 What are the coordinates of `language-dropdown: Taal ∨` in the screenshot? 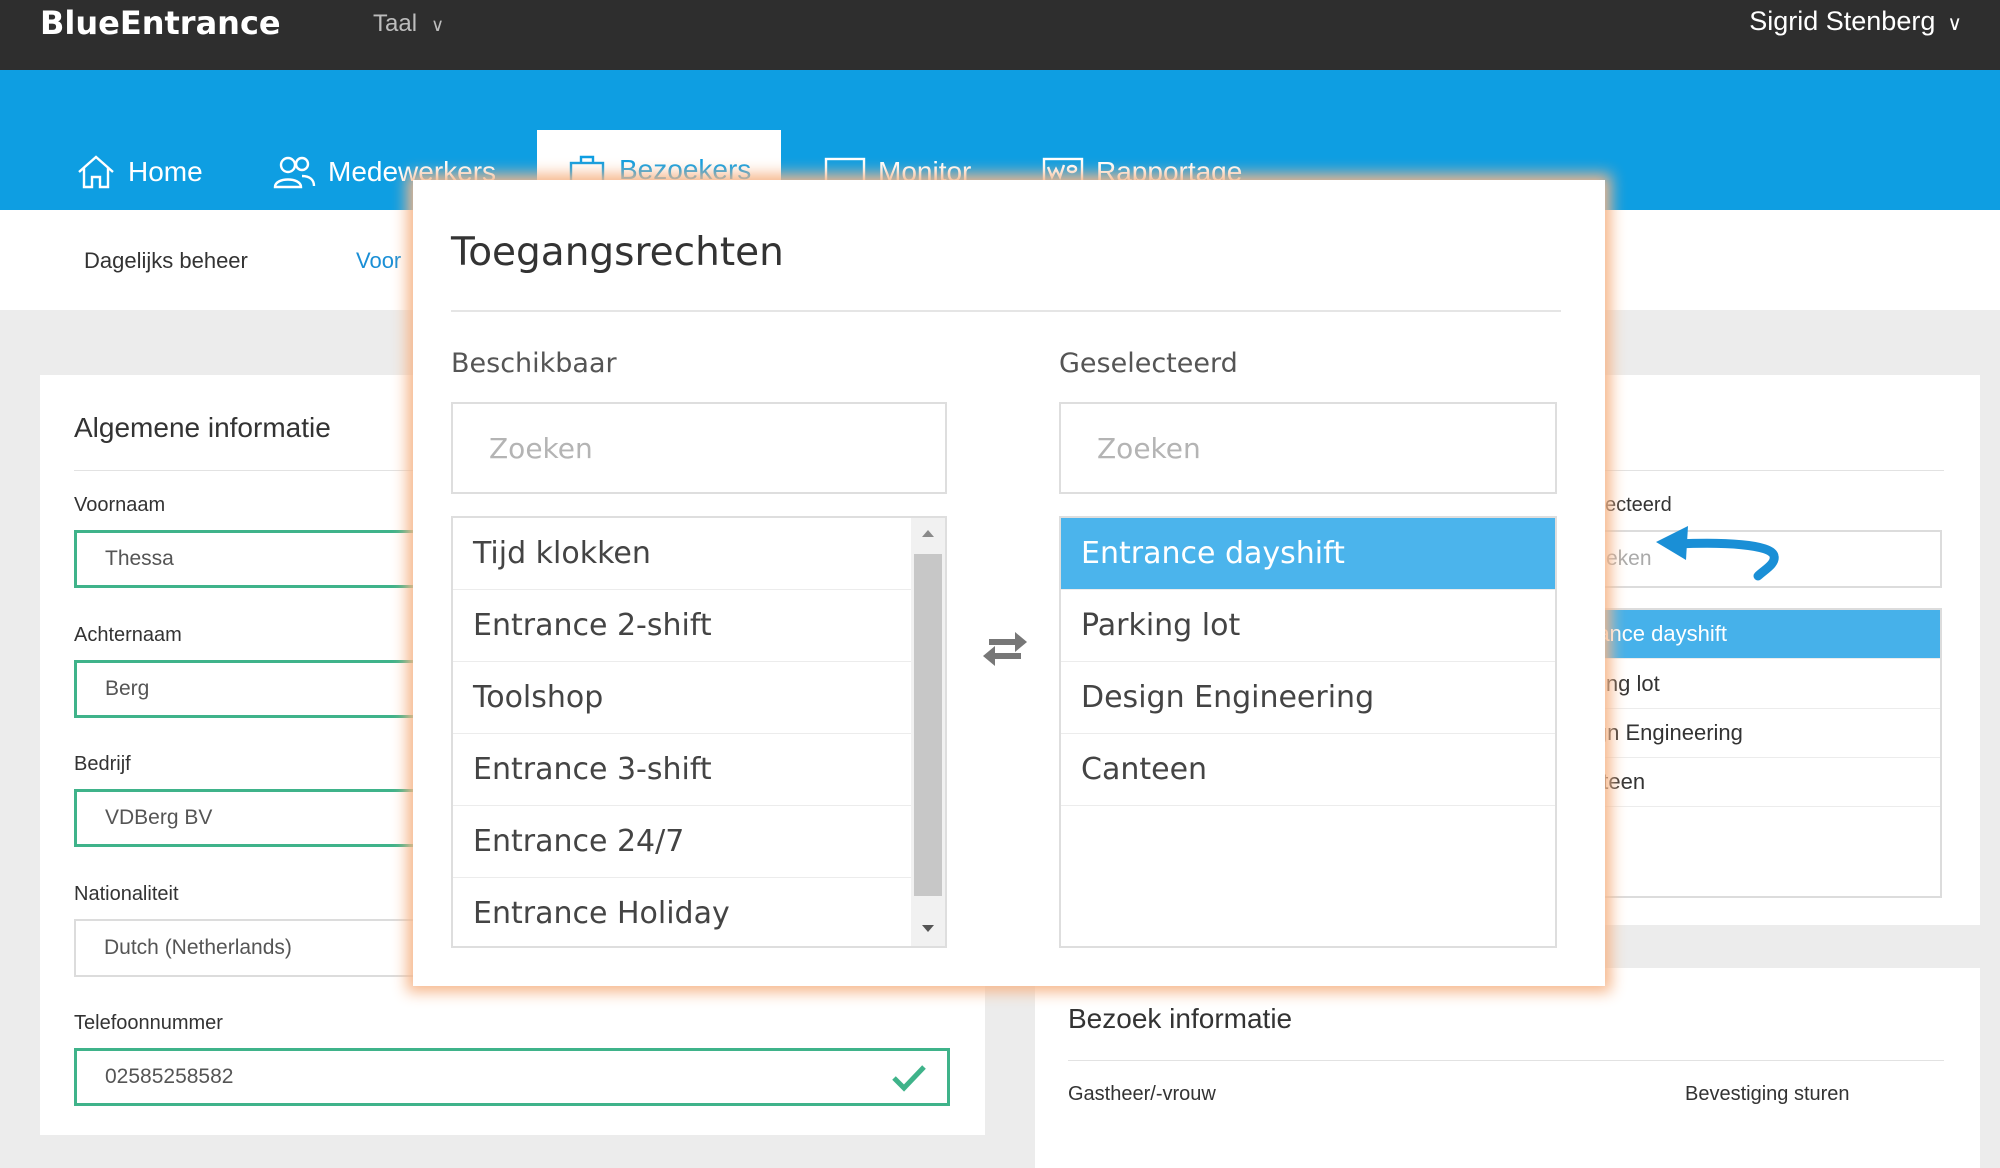 It's located at (408, 24).